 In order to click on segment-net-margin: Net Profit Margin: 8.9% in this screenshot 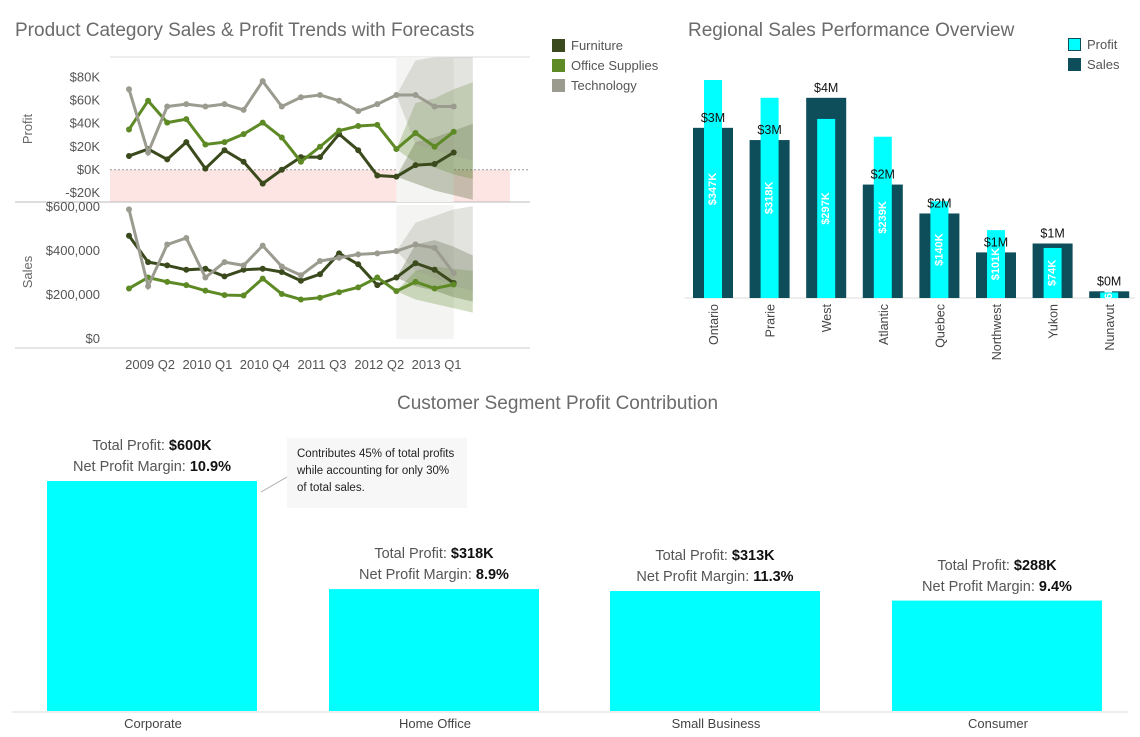, I will do `click(434, 575)`.